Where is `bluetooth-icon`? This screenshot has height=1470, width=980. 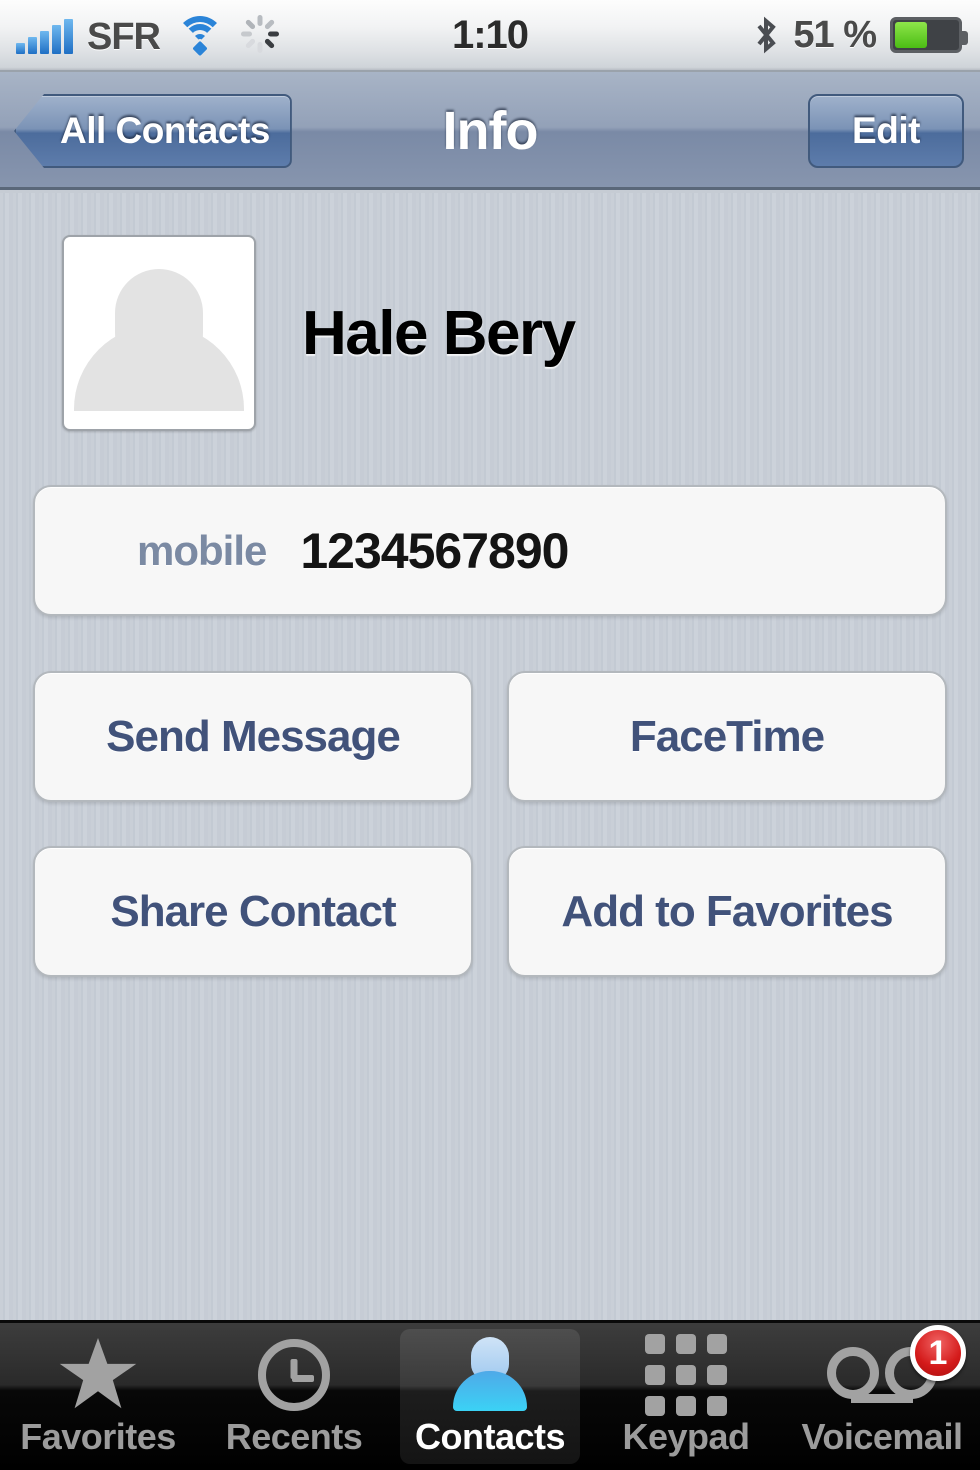 bluetooth-icon is located at coordinates (766, 35).